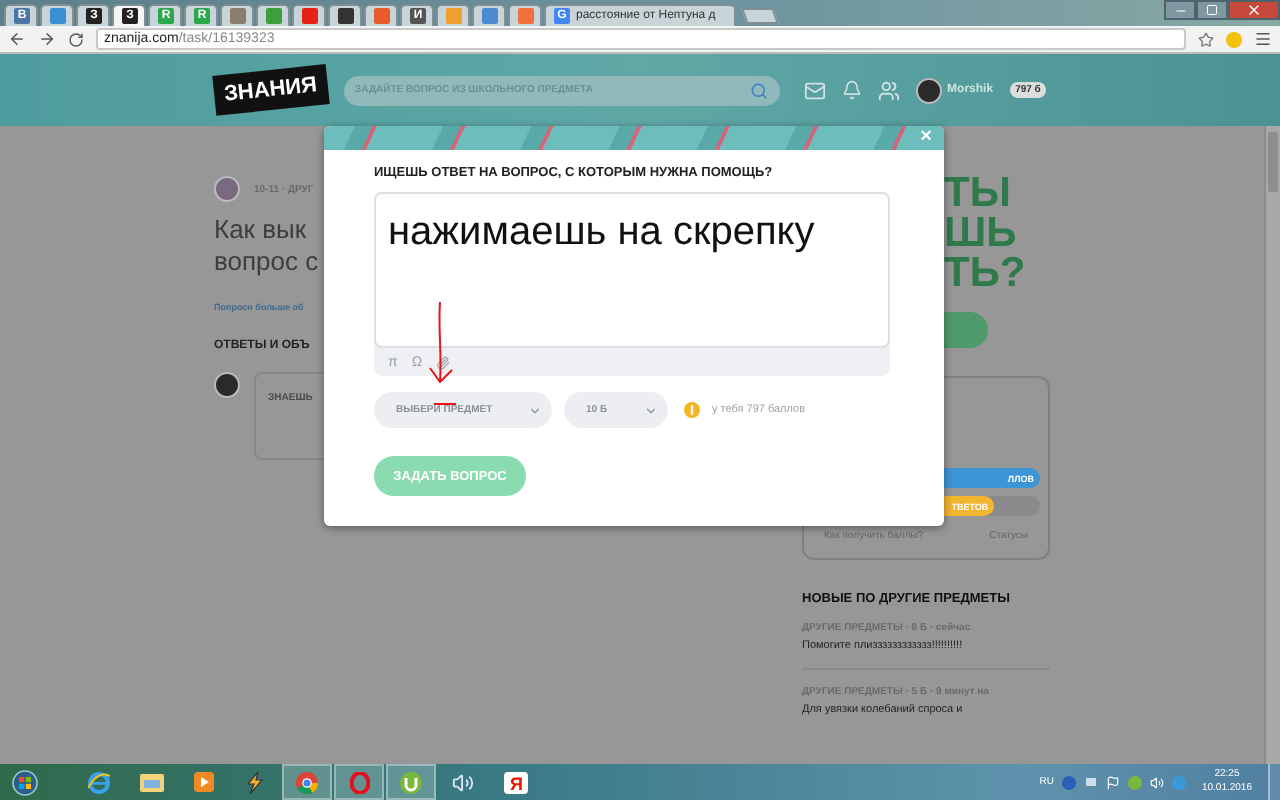  What do you see at coordinates (255, 782) in the screenshot?
I see `bolt-icon` at bounding box center [255, 782].